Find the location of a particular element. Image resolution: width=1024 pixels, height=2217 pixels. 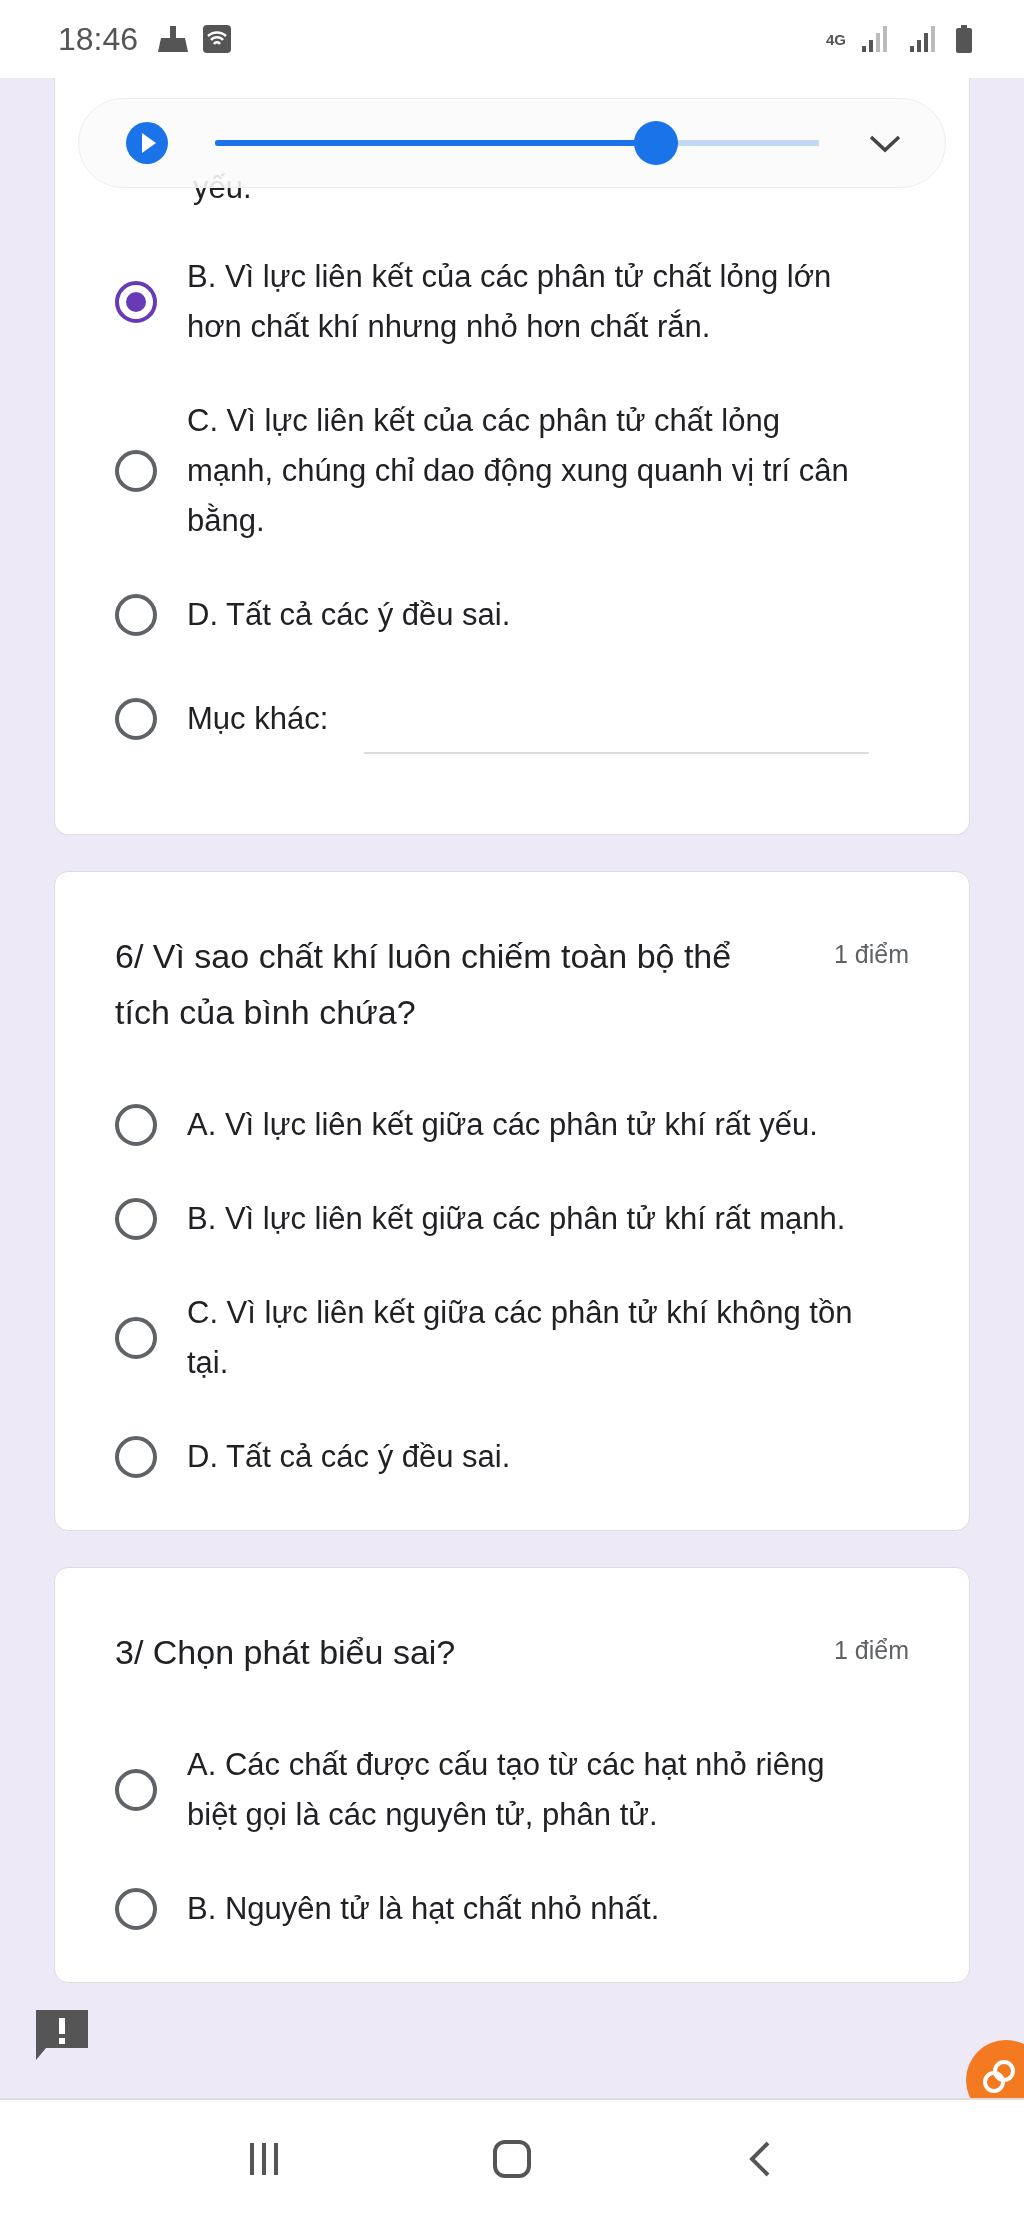

option-label: Mục khác: is located at coordinates (258, 719).